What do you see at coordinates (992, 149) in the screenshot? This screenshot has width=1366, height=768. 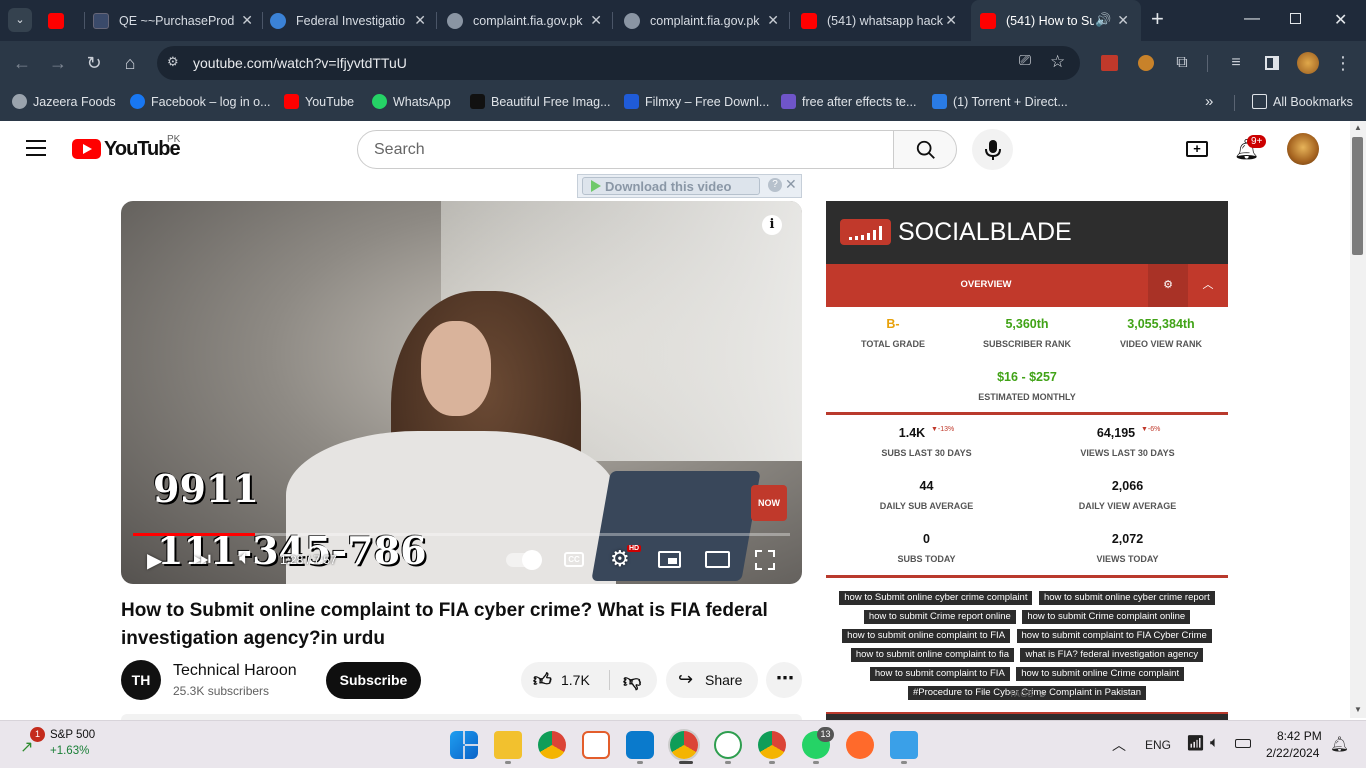 I see `voice-search-button` at bounding box center [992, 149].